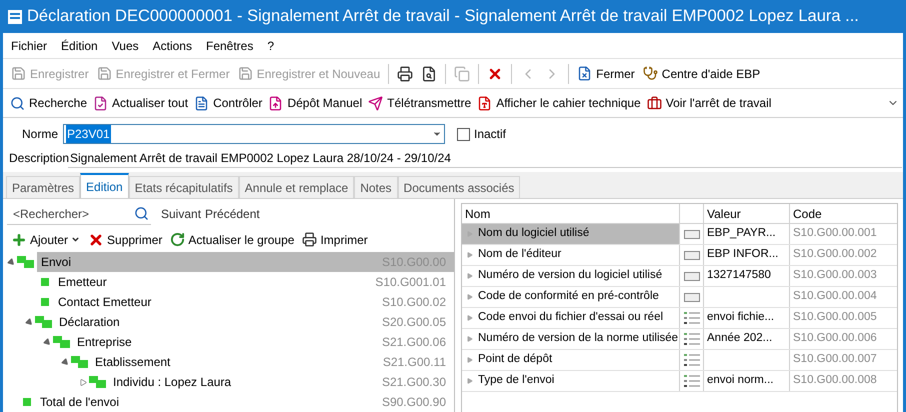 The image size is (906, 412). I want to click on tab: Annule et remplace, so click(296, 187).